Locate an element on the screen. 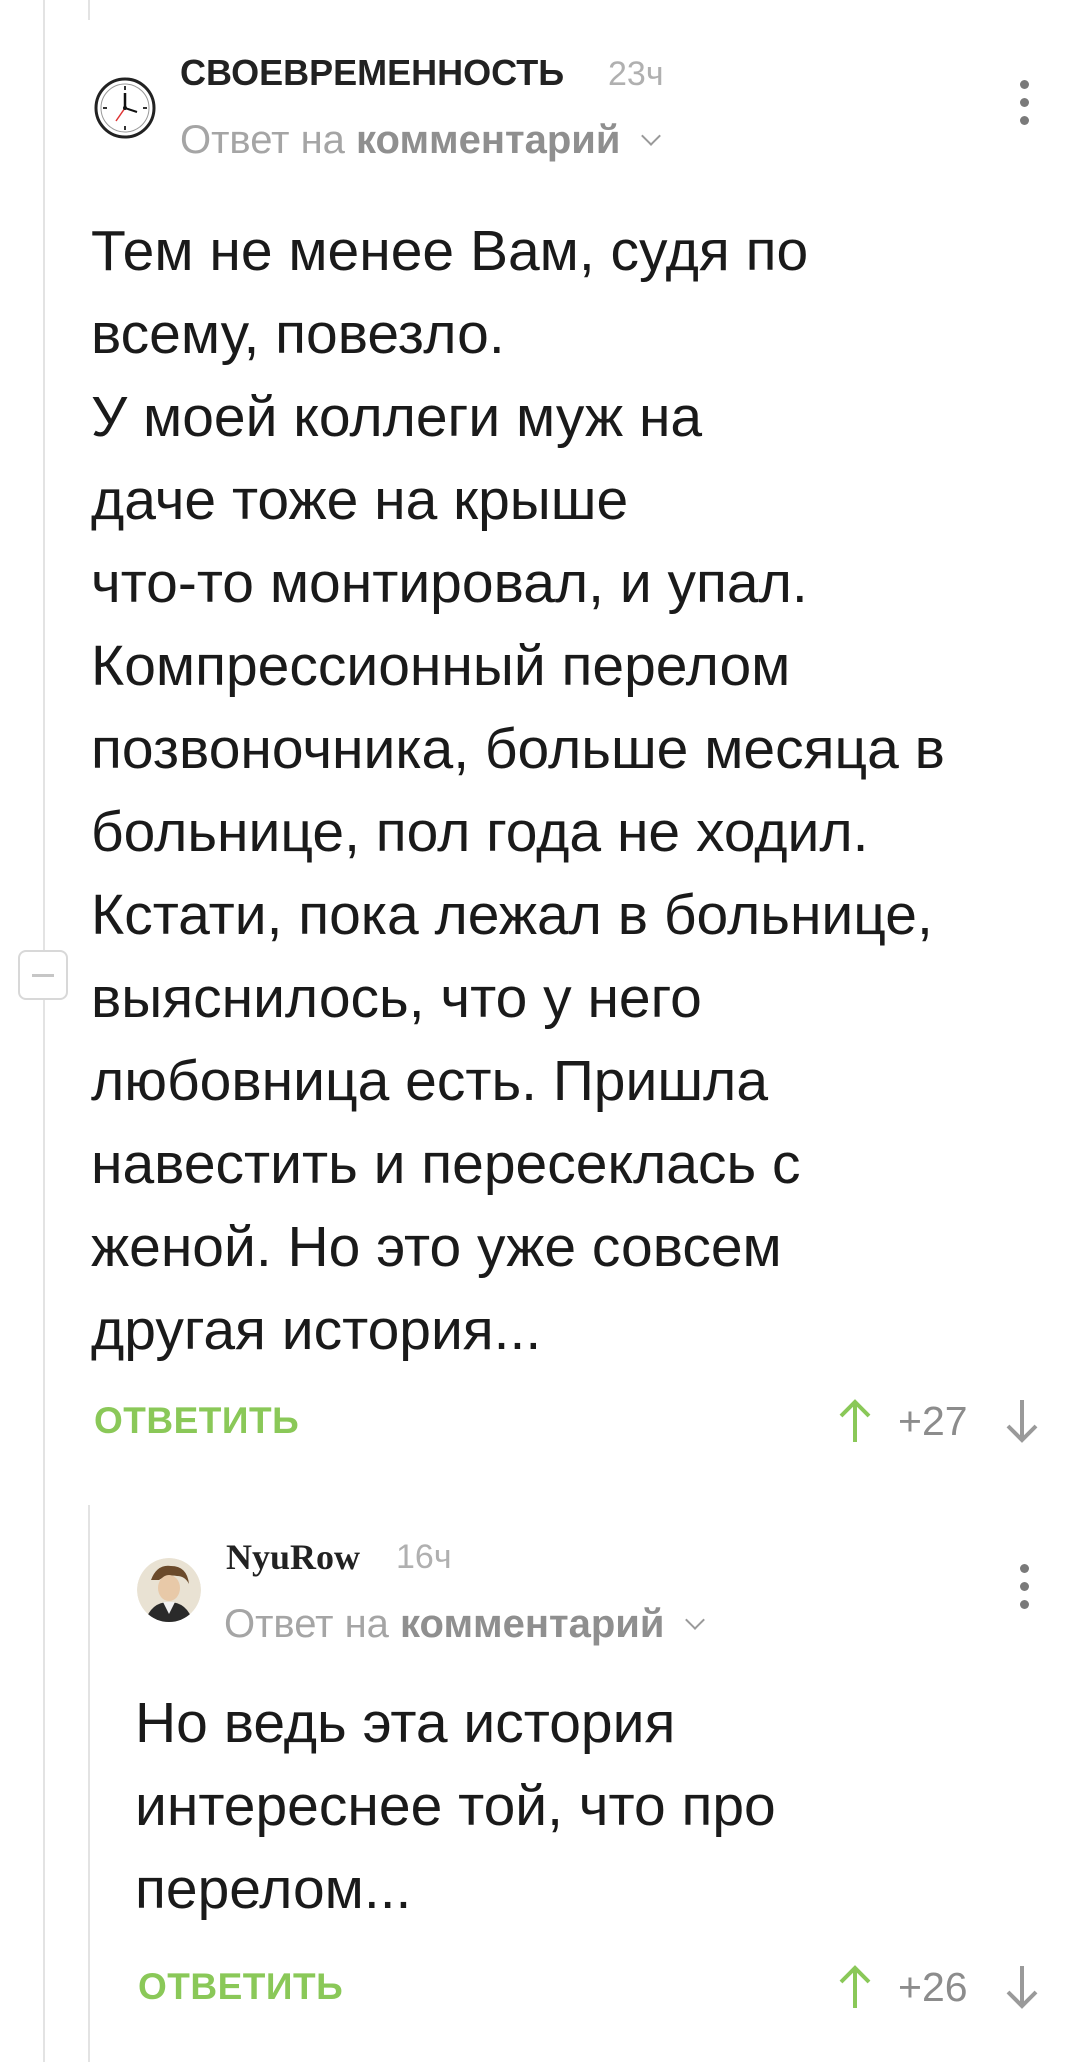  clock-icon is located at coordinates (125, 108).